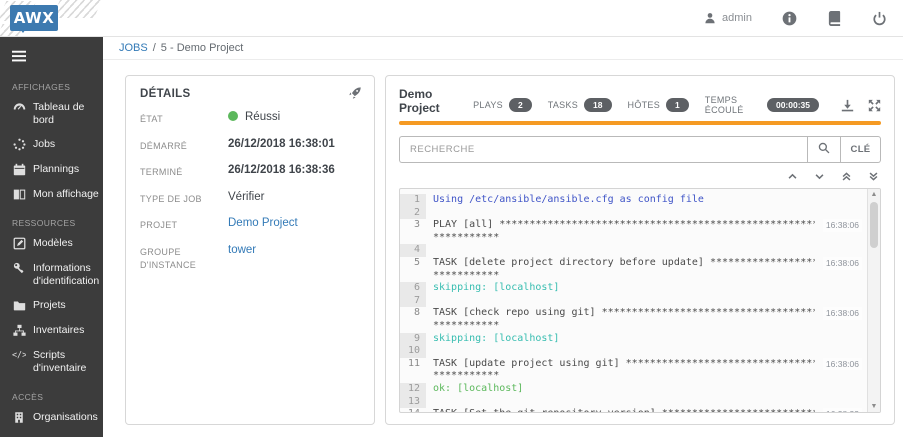 Image resolution: width=903 pixels, height=437 pixels. I want to click on stat-plays: PLAYS 2, so click(502, 105).